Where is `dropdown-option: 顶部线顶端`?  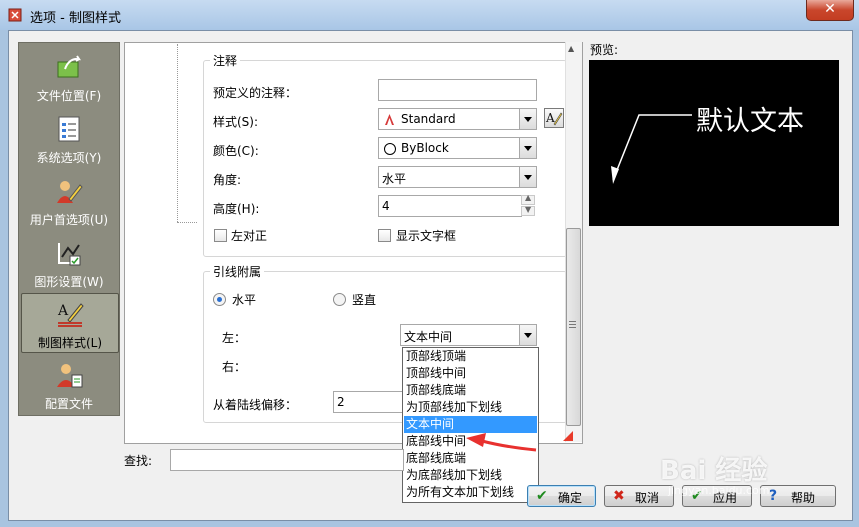
dropdown-option: 顶部线顶端 is located at coordinates (470, 356).